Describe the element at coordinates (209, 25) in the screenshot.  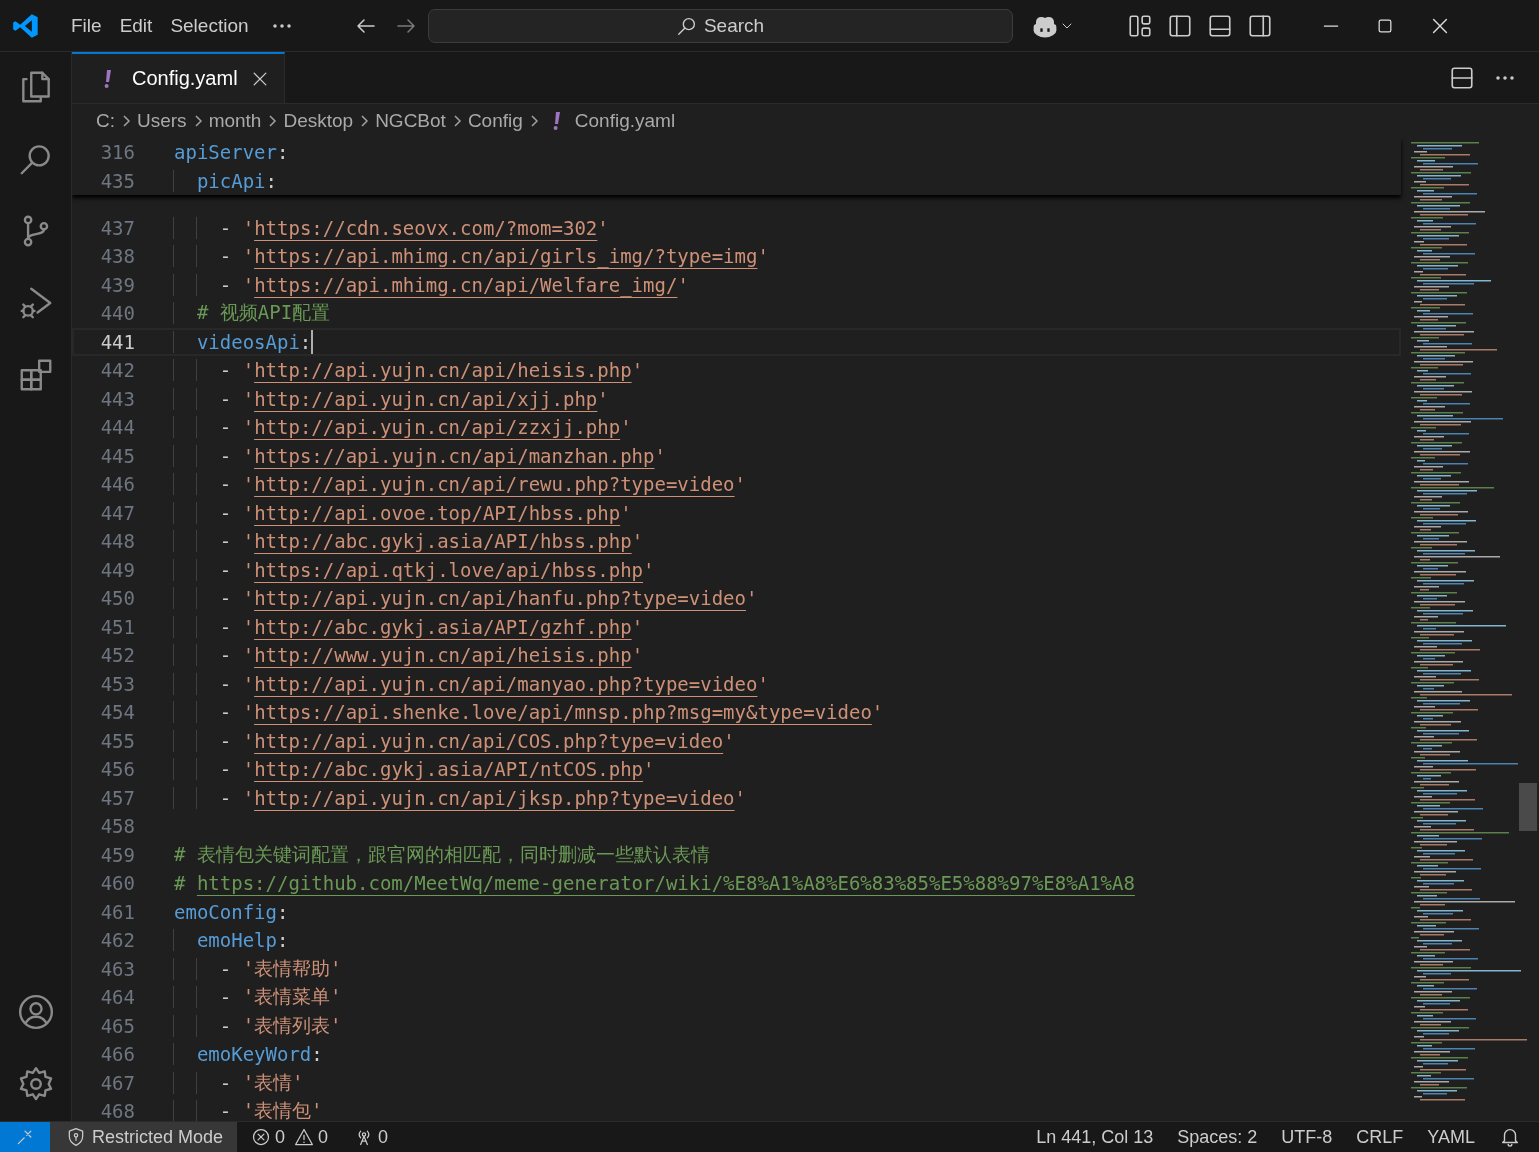
I see `menu-item: Selection` at that location.